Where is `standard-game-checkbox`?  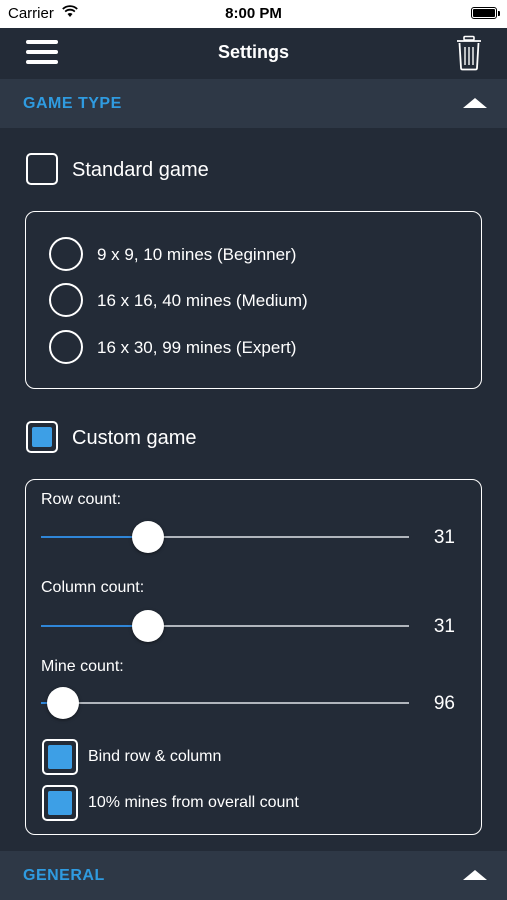
standard-game-checkbox is located at coordinates (42, 169).